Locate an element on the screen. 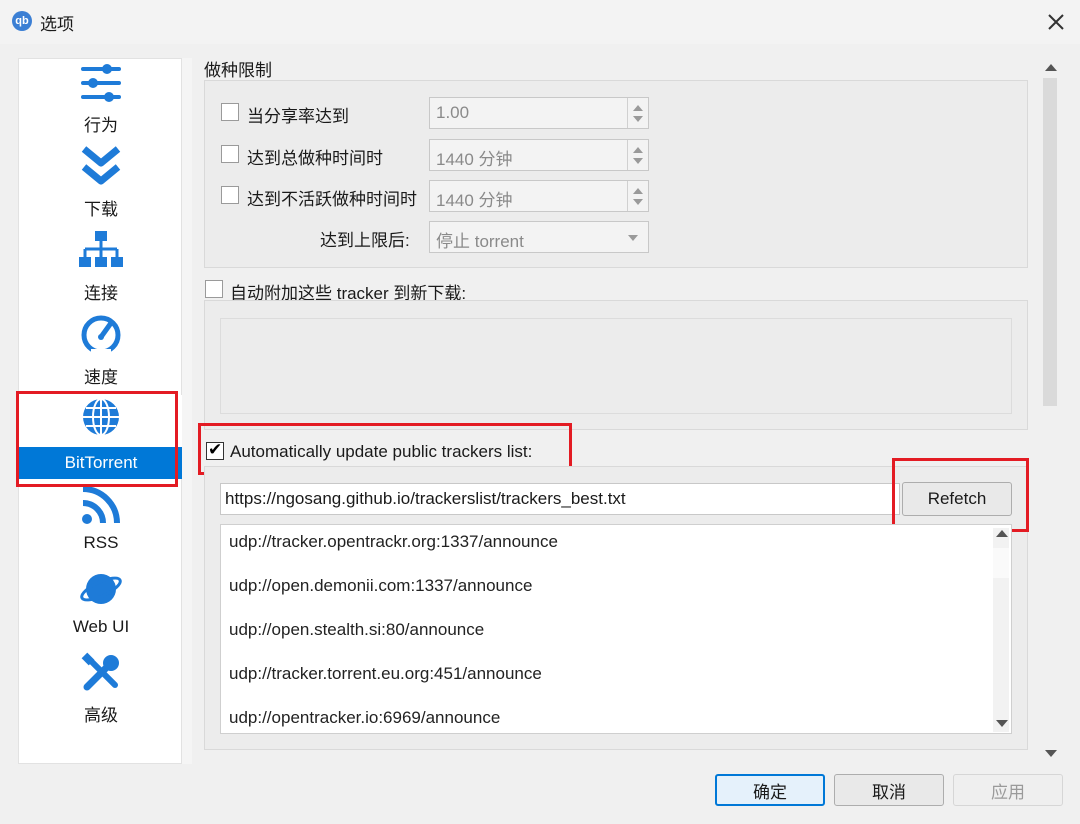 The image size is (1080, 824). sidebar-item-label: 连接 is located at coordinates (101, 293).